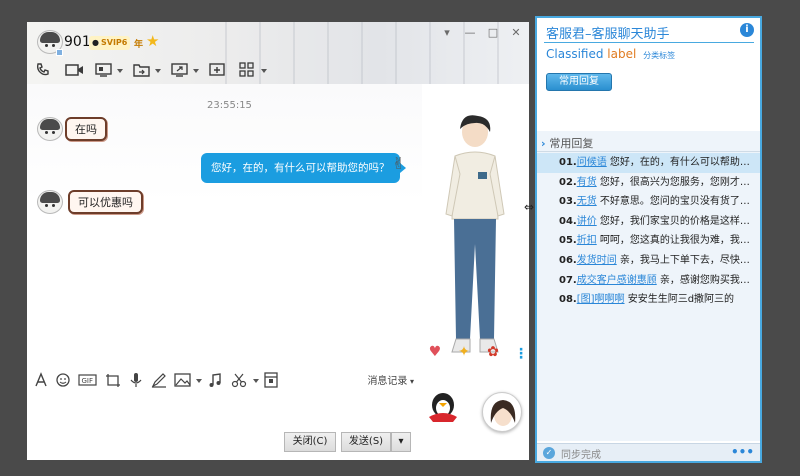  Describe the element at coordinates (65, 381) in the screenshot. I see `emoji-icon` at that location.